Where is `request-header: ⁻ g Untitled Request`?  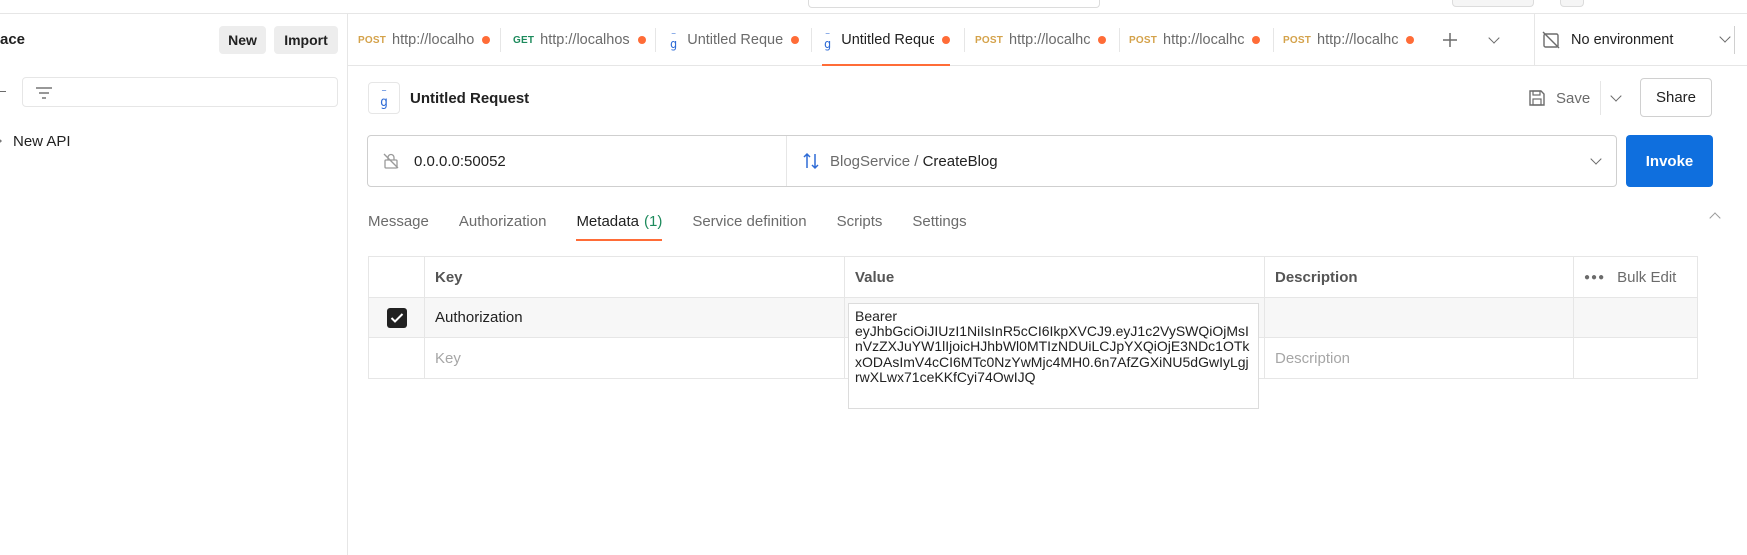 request-header: ⁻ g Untitled Request is located at coordinates (448, 98).